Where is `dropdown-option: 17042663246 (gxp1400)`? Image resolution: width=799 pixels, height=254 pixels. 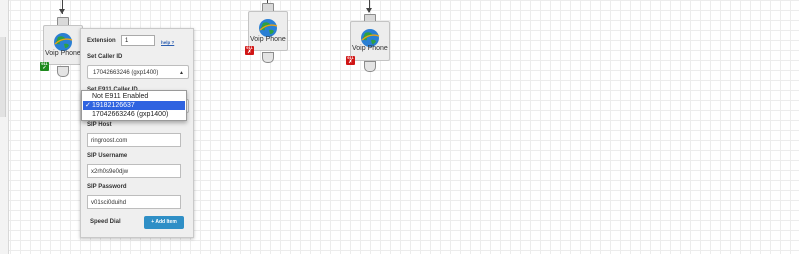
dropdown-option: 17042663246 (gxp1400) is located at coordinates (134, 114).